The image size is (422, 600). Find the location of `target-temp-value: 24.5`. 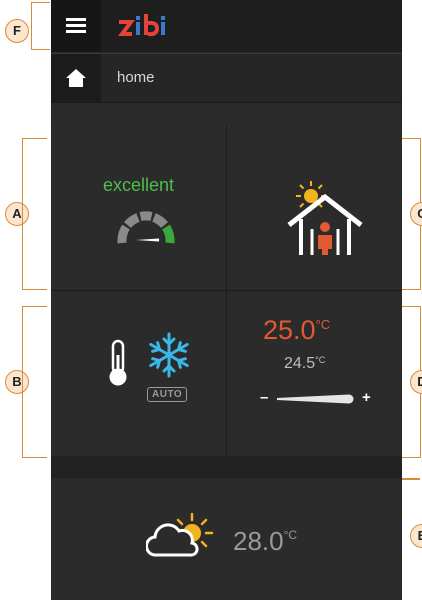

target-temp-value: 24.5 is located at coordinates (300, 363).